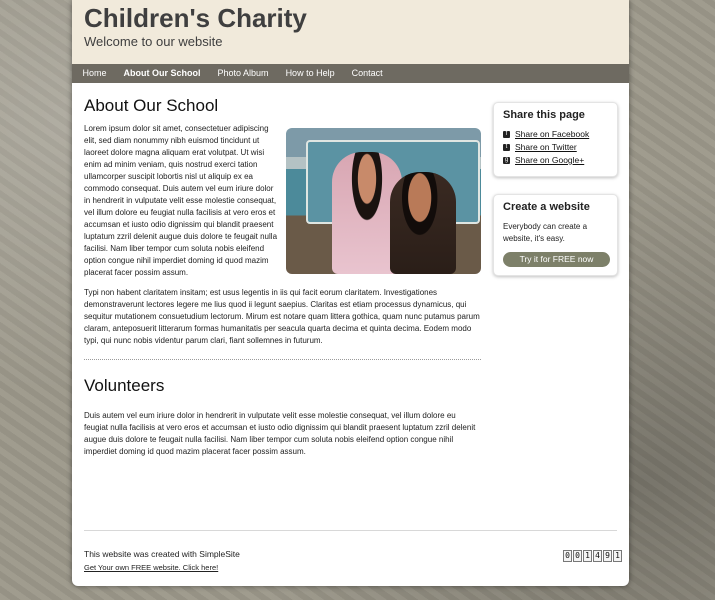 The width and height of the screenshot is (715, 600). What do you see at coordinates (506, 134) in the screenshot?
I see `facebook-icon: f` at bounding box center [506, 134].